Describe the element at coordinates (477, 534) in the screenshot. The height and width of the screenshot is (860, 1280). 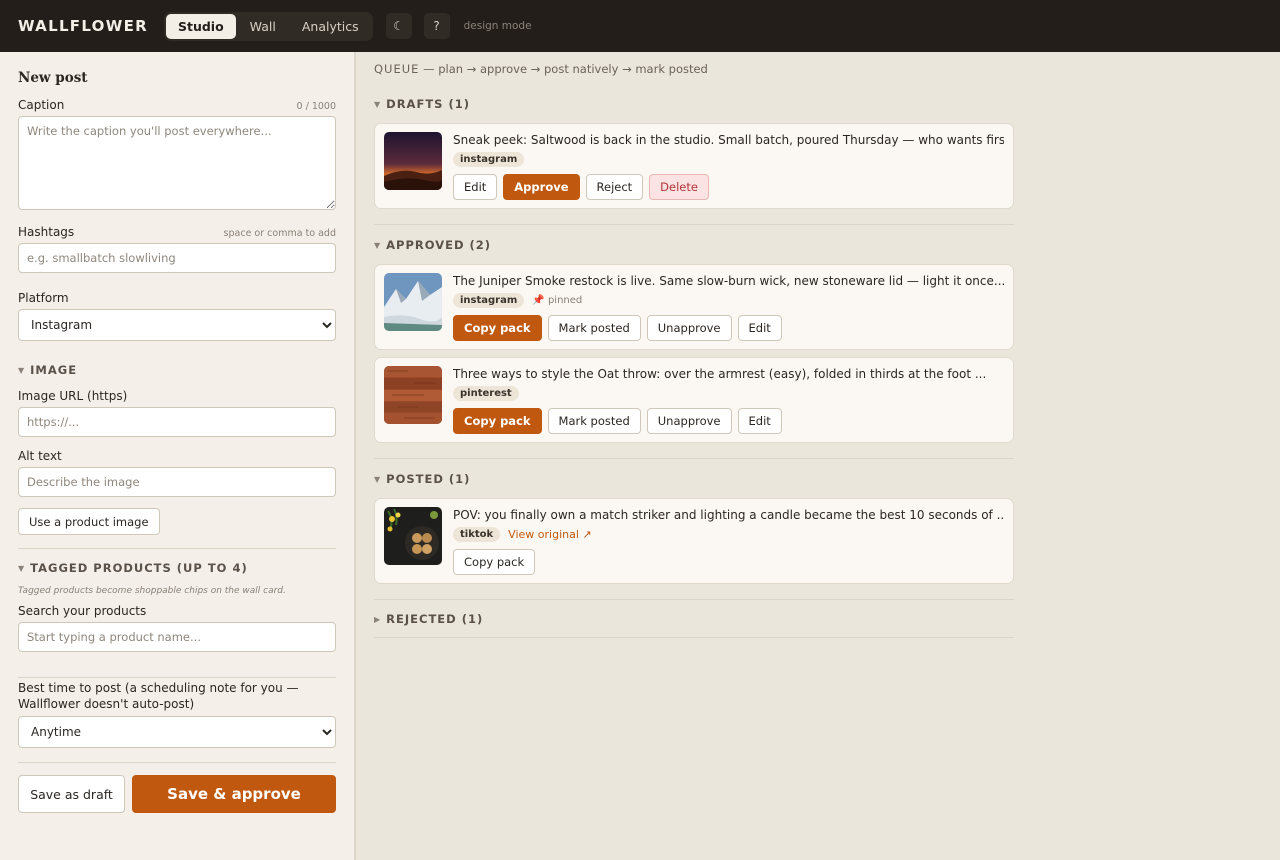
I see `platform-chip: tiktok` at that location.